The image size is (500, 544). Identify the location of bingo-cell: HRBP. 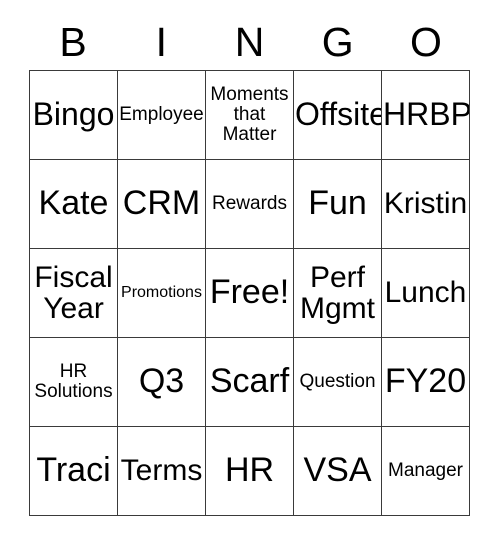
(426, 115).